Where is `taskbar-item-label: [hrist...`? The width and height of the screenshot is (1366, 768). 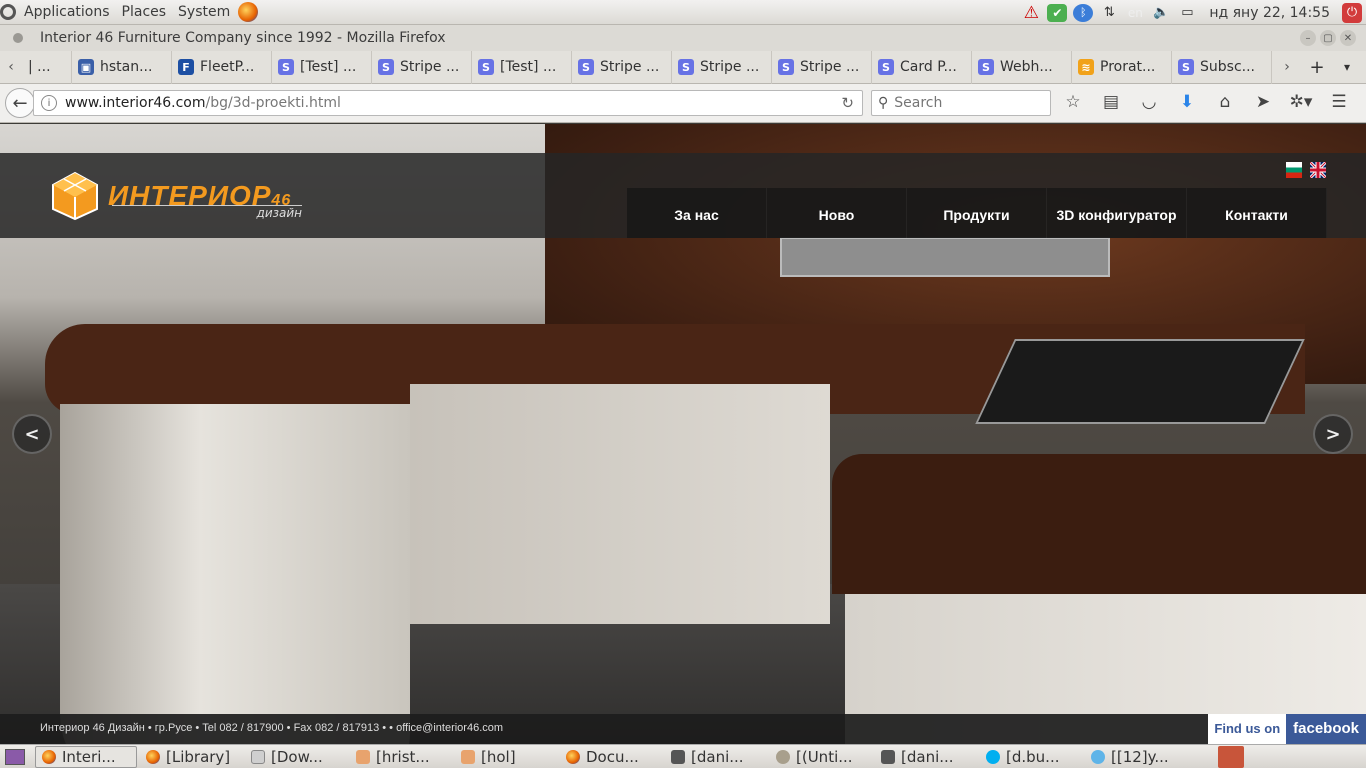
taskbar-item-label: [hrist... is located at coordinates (403, 756).